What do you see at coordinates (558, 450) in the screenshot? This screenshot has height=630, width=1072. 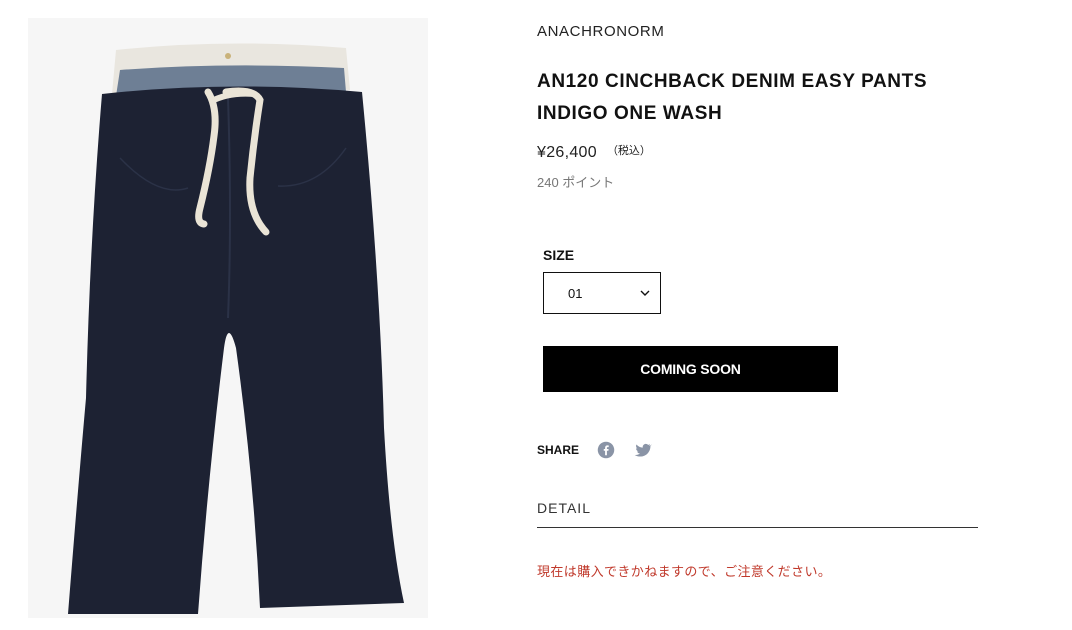 I see `share-label: SHARE` at bounding box center [558, 450].